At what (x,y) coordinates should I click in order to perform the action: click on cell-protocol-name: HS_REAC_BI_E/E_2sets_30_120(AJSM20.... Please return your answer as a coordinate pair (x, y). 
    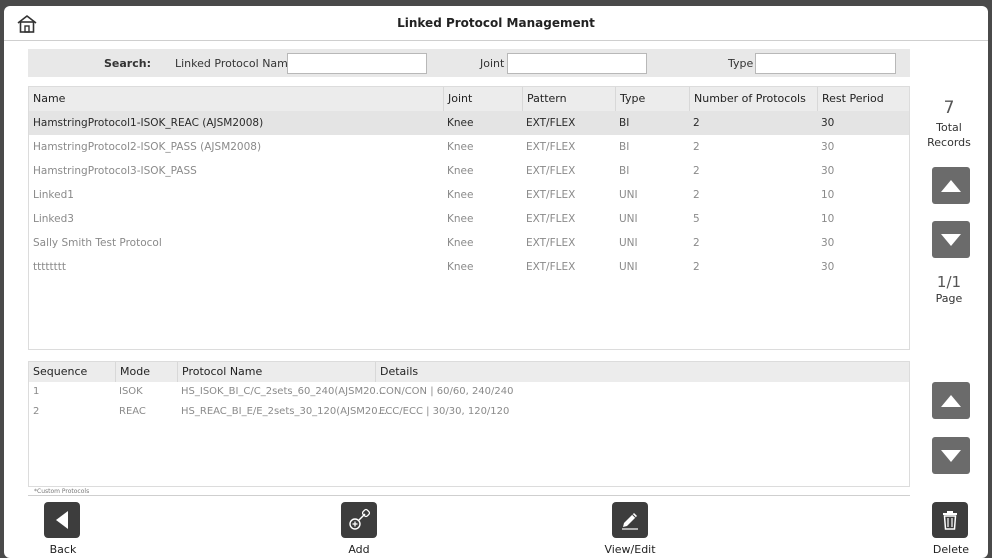
    Looking at the image, I should click on (284, 411).